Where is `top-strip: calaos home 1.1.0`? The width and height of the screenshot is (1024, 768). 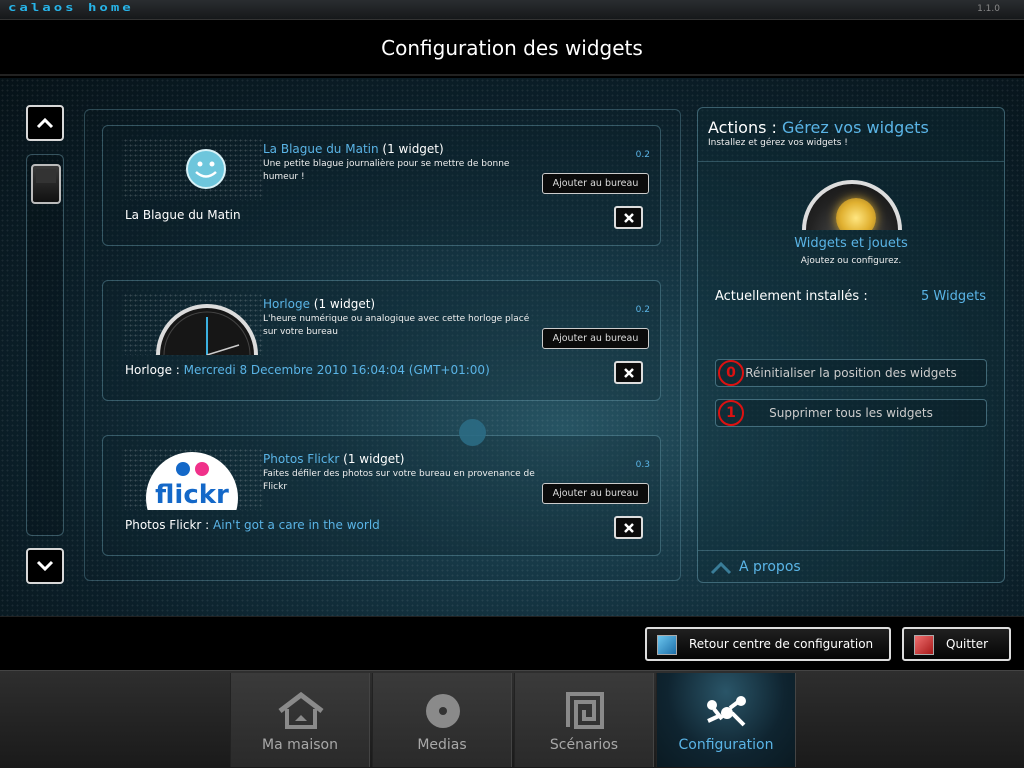 top-strip: calaos home 1.1.0 is located at coordinates (512, 10).